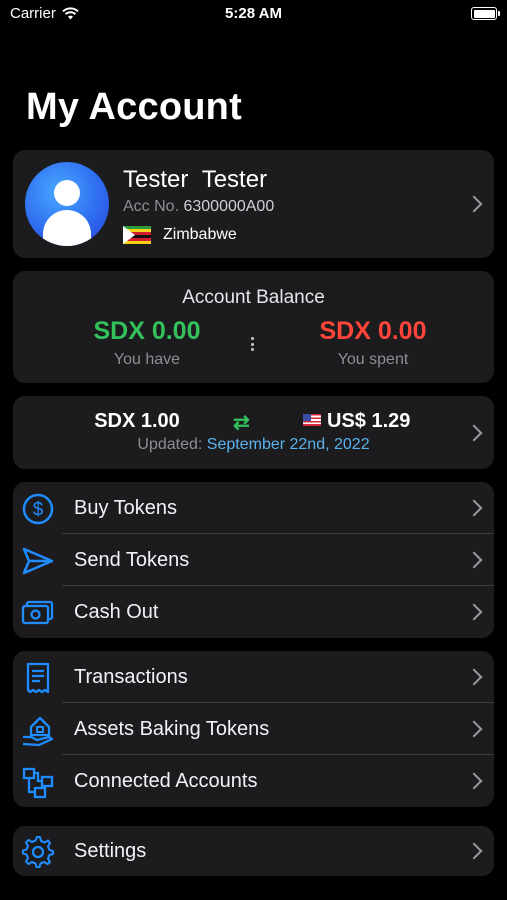  Describe the element at coordinates (38, 561) in the screenshot. I see `paper-plane-icon` at that location.